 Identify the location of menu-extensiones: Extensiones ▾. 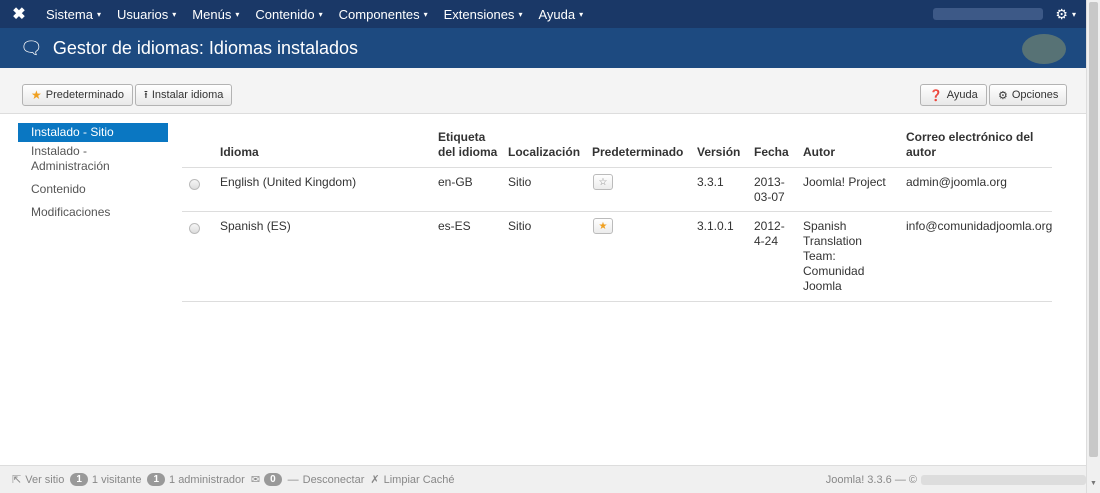
(483, 14).